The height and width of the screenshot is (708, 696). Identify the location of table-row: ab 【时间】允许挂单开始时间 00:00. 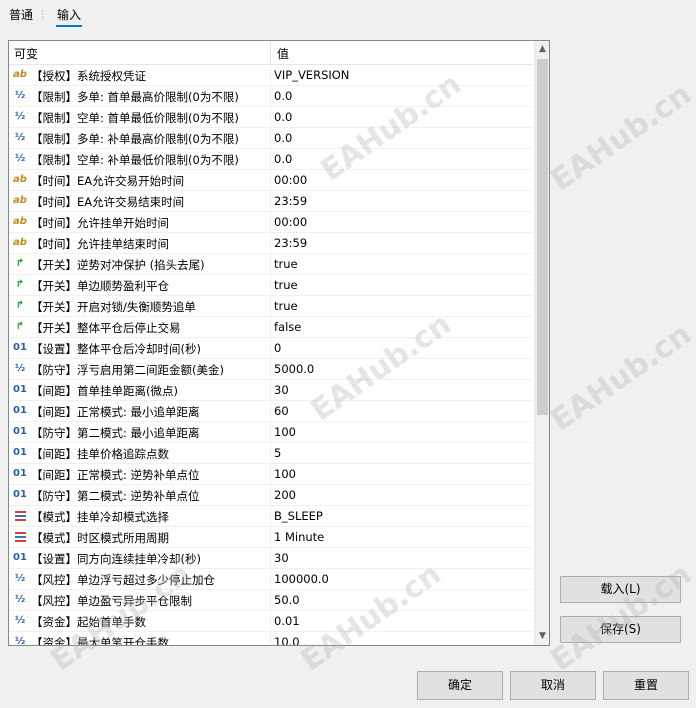
(271, 222).